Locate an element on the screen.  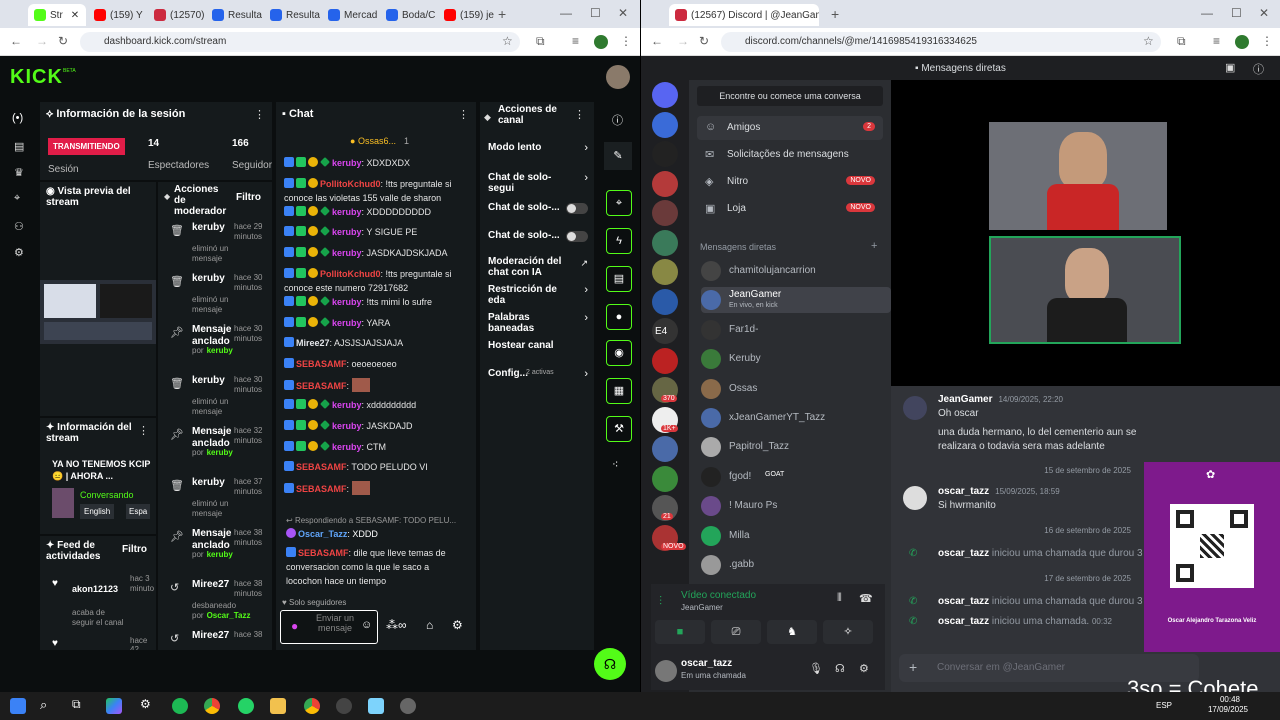
user-settings-icon: ⚙ is located at coordinates (864, 668).